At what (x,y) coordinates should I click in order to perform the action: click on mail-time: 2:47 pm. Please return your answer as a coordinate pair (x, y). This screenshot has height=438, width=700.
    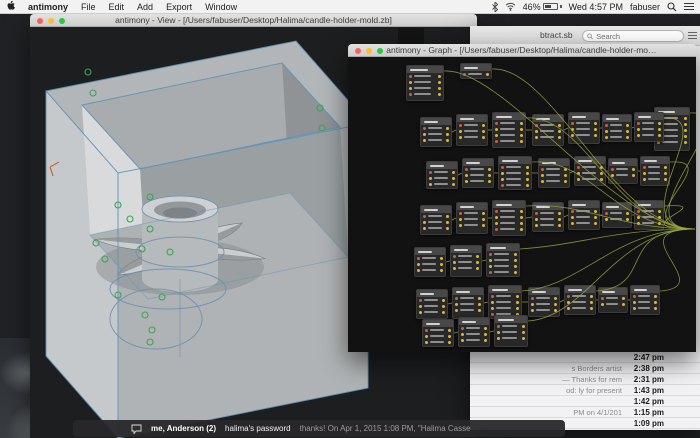
    Looking at the image, I should click on (648, 357).